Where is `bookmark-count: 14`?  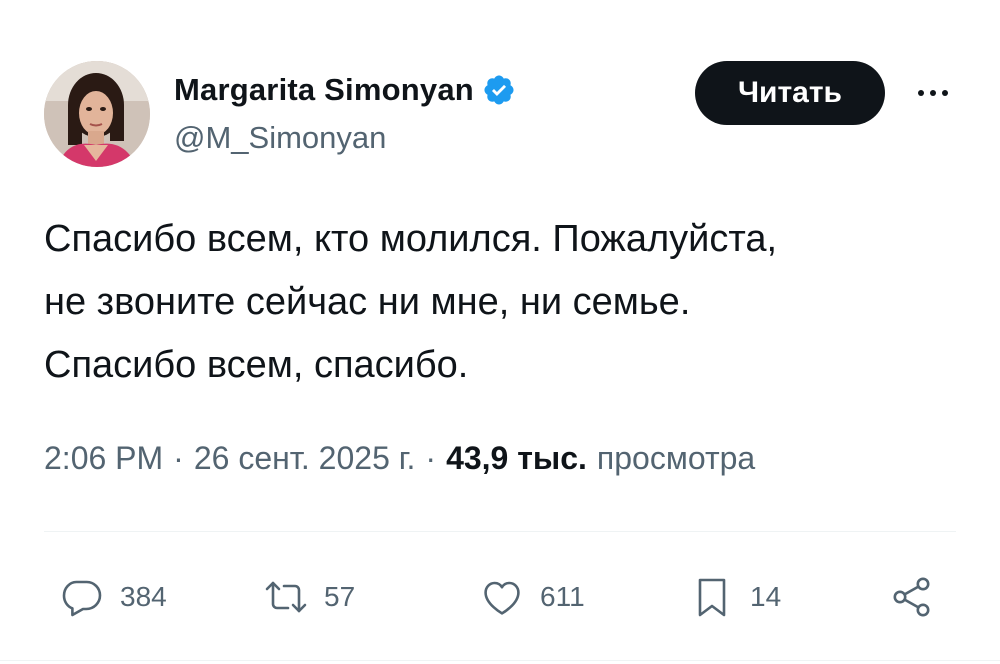
bookmark-count: 14 is located at coordinates (766, 596).